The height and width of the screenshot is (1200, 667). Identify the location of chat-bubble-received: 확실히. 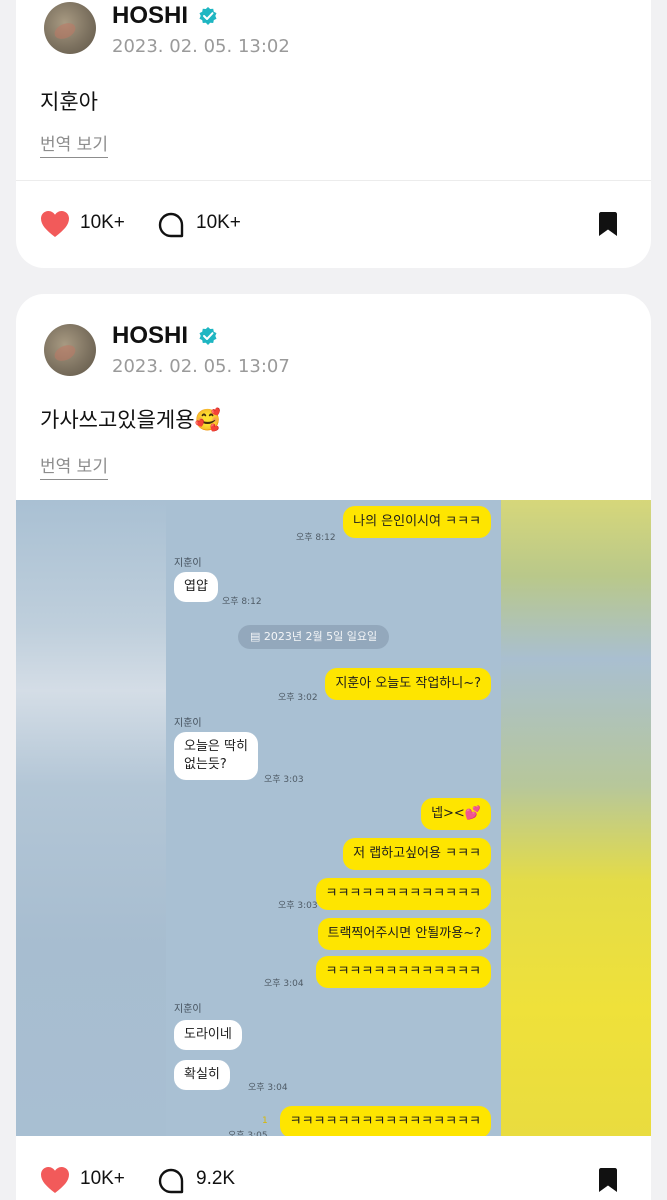
(202, 1075).